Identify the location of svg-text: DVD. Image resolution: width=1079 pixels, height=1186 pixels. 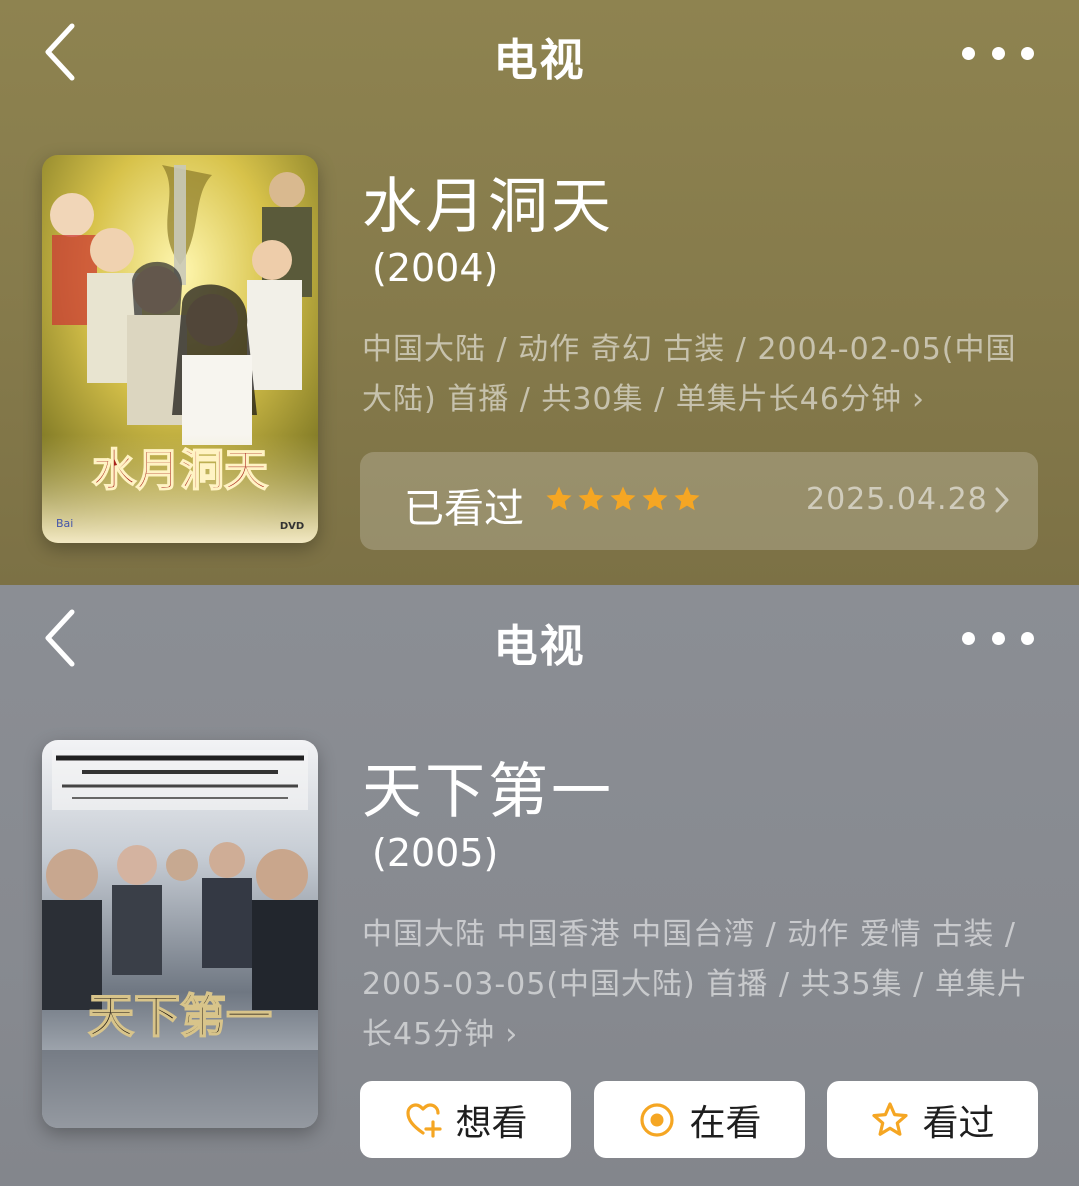
(292, 526).